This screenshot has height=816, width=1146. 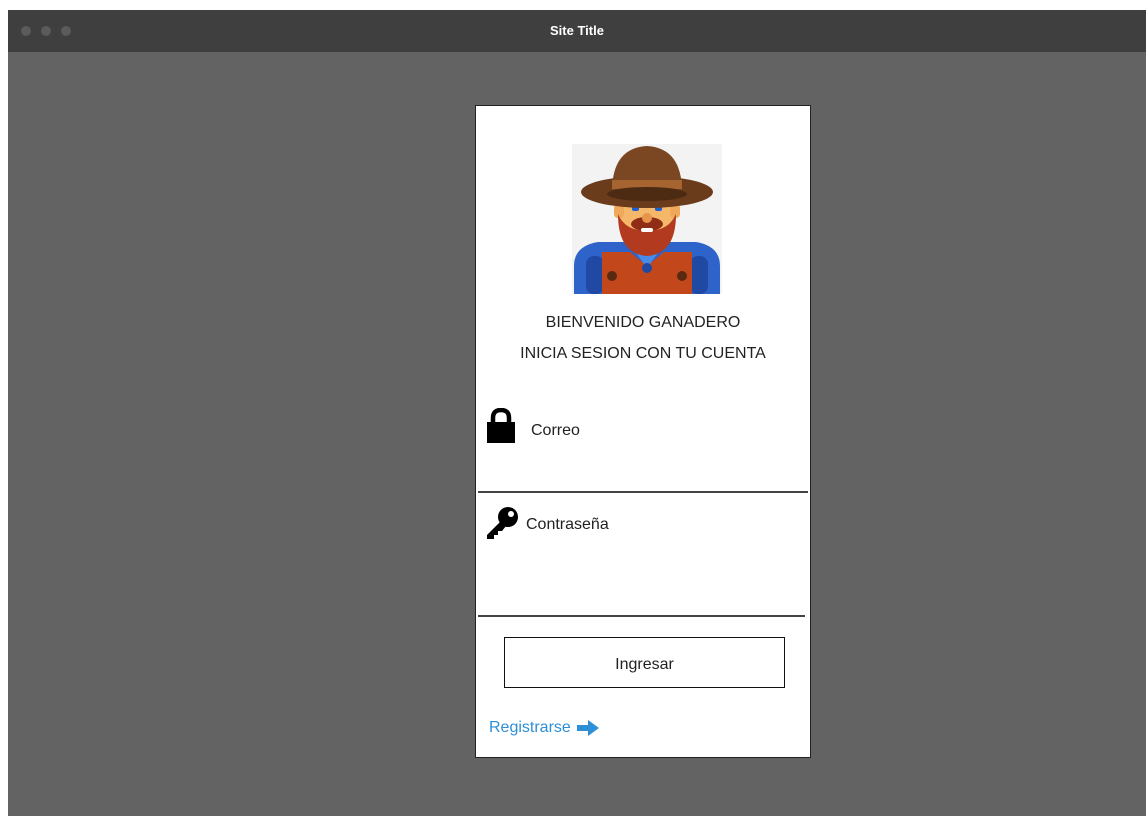 I want to click on lock-icon, so click(x=501, y=425).